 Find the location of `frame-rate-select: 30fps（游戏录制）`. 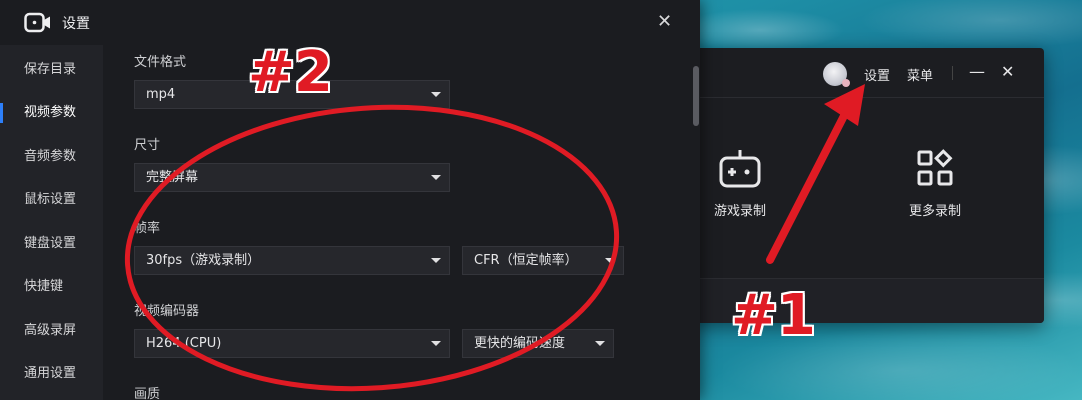

frame-rate-select: 30fps（游戏录制） is located at coordinates (292, 260).